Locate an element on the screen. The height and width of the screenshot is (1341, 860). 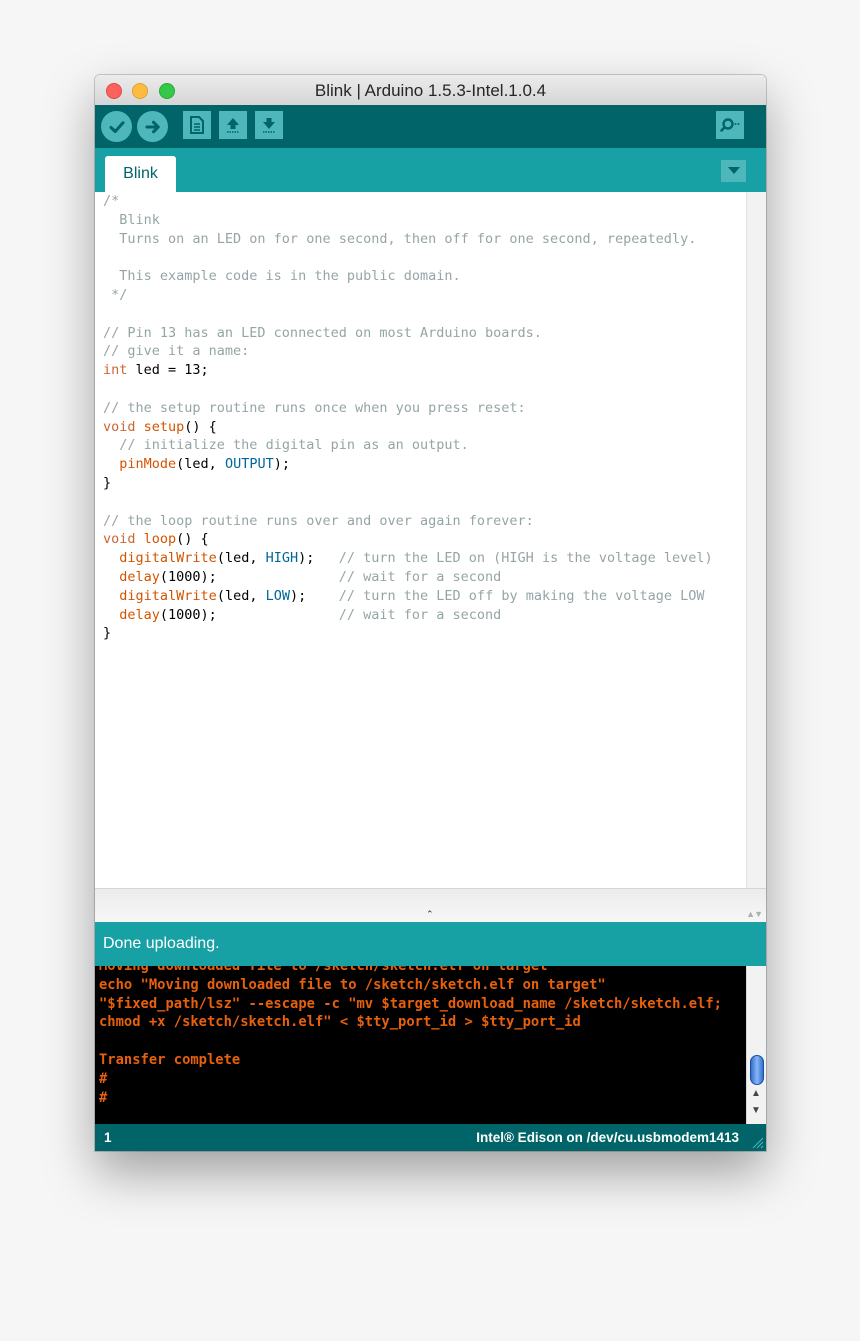
resize-grip-icon is located at coordinates (757, 1142).